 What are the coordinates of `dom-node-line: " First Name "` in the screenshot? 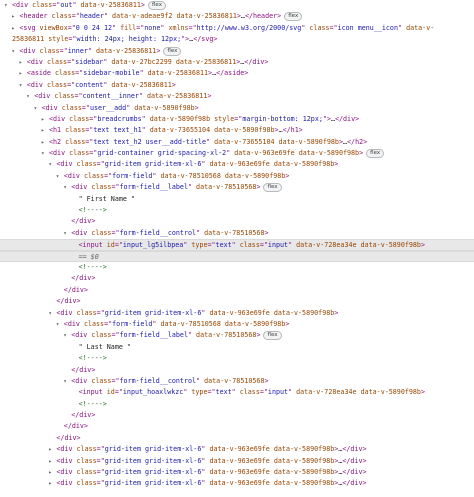 It's located at (237, 199).